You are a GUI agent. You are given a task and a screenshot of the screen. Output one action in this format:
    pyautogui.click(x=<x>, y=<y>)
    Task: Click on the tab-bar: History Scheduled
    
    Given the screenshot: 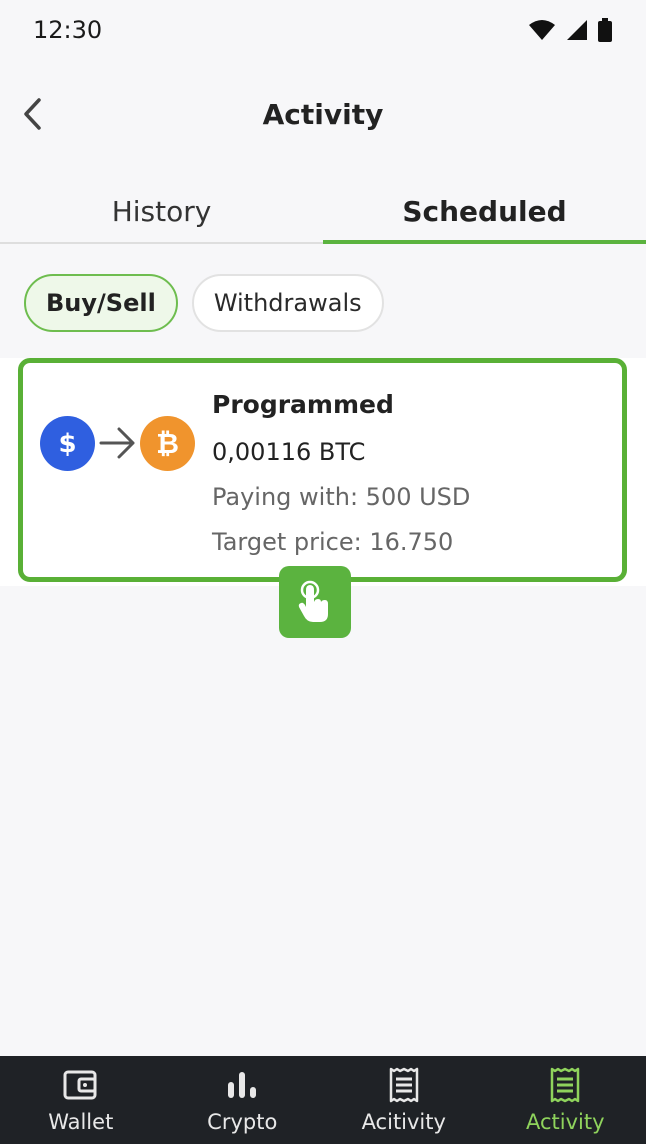 What is the action you would take?
    pyautogui.click(x=323, y=212)
    